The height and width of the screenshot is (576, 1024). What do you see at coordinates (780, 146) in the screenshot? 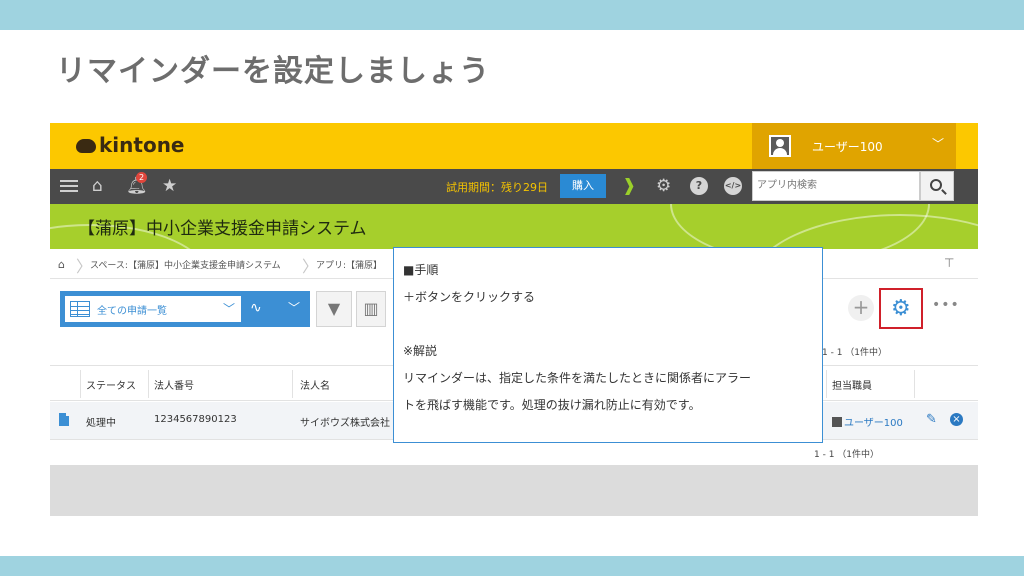
I see `avatar` at bounding box center [780, 146].